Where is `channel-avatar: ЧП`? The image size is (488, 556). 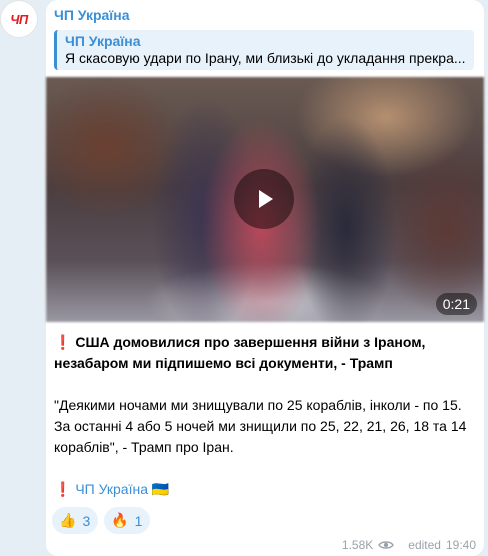 channel-avatar: ЧП is located at coordinates (19, 19).